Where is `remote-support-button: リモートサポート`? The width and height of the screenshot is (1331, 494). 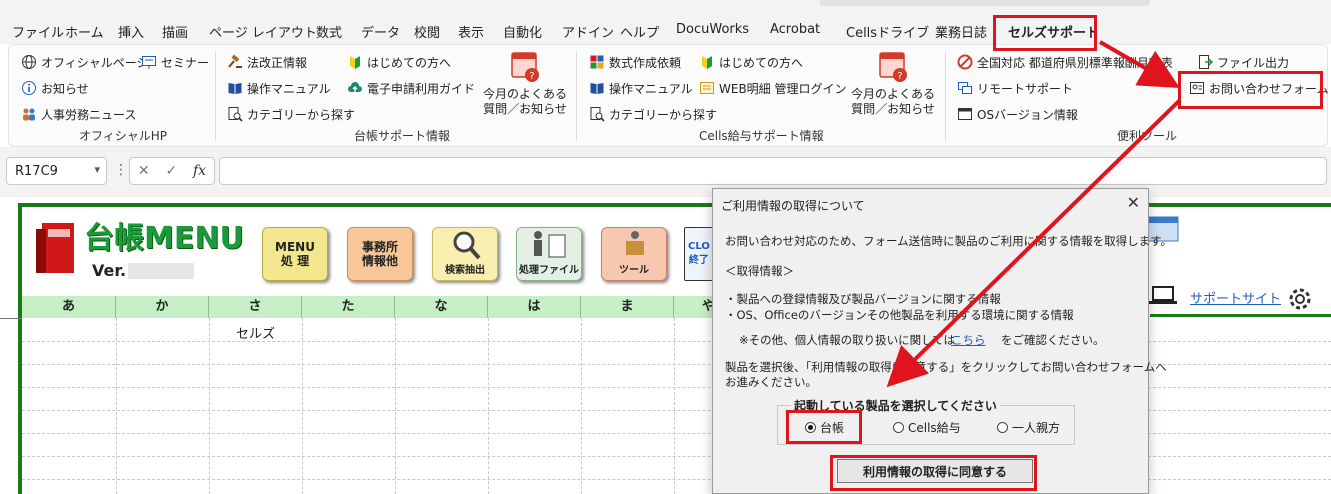
remote-support-button: リモートサポート is located at coordinates (1015, 88).